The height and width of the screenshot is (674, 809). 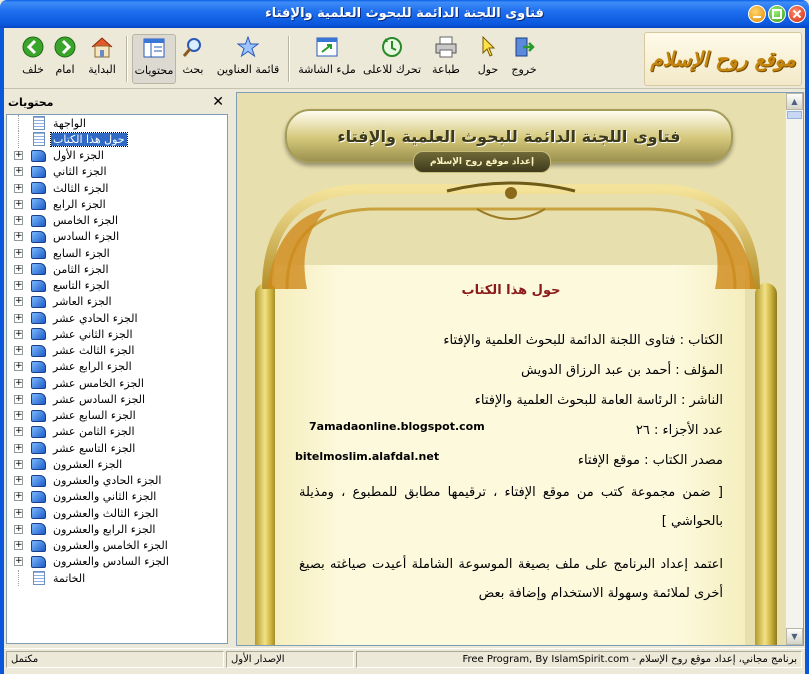 What do you see at coordinates (117, 123) in the screenshot?
I see `tree-item-page: الواجهة` at bounding box center [117, 123].